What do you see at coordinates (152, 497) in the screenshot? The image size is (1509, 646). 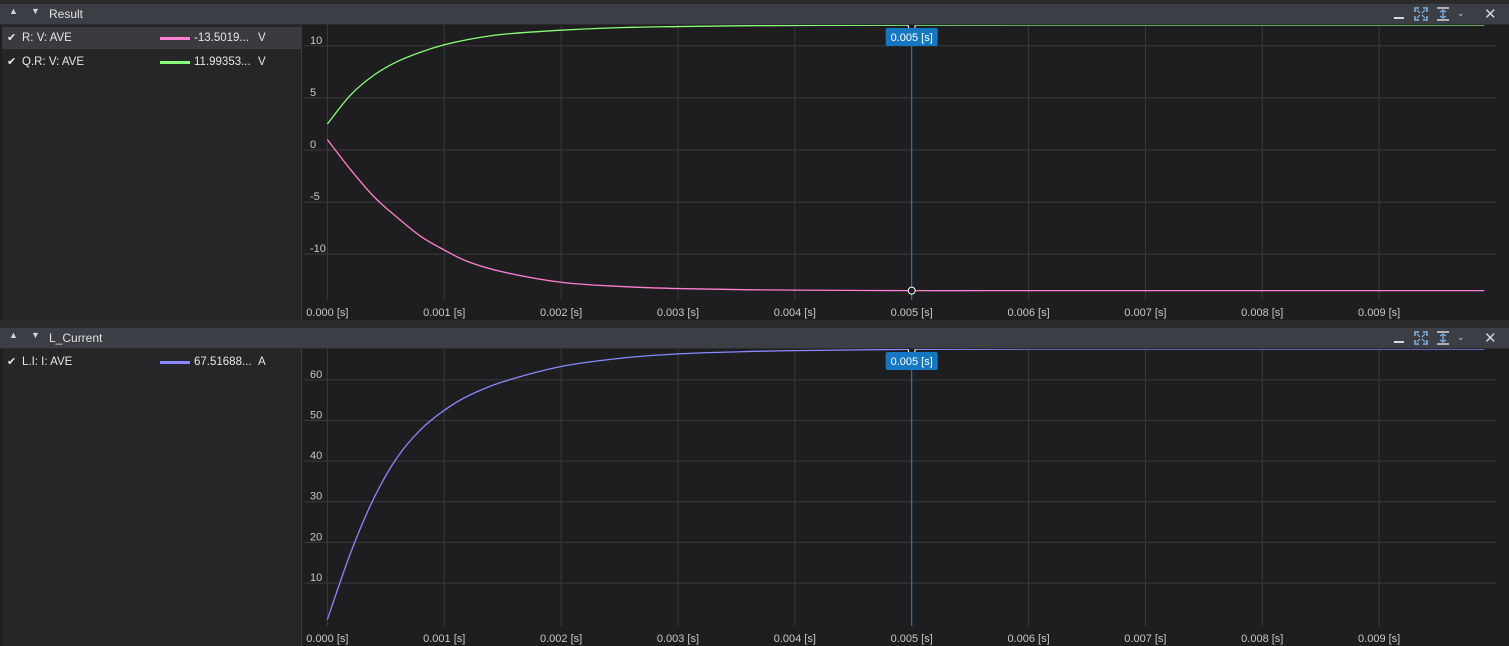 I see `legend-panel: ✔ L.I: I: AVE 67.51688... A` at bounding box center [152, 497].